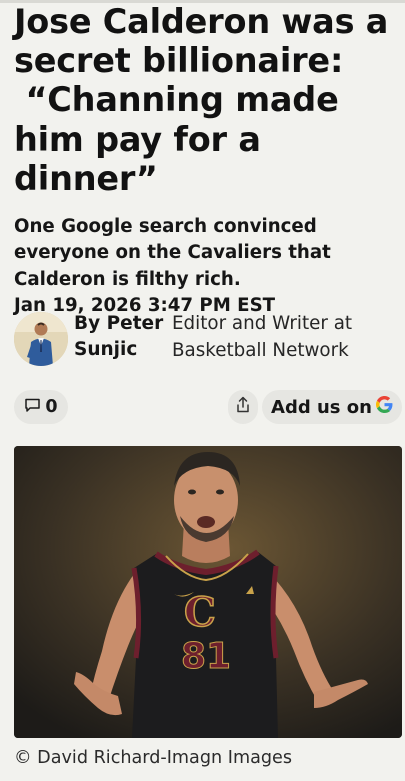 The width and height of the screenshot is (405, 781). Describe the element at coordinates (384, 407) in the screenshot. I see `google-logo-icon` at that location.